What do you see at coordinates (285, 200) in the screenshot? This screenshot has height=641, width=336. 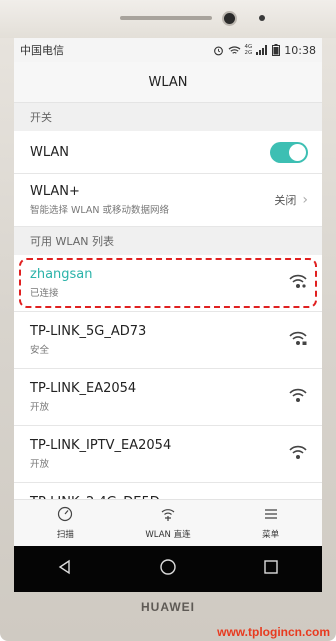 I see `wlan-plus-value: 关闭` at bounding box center [285, 200].